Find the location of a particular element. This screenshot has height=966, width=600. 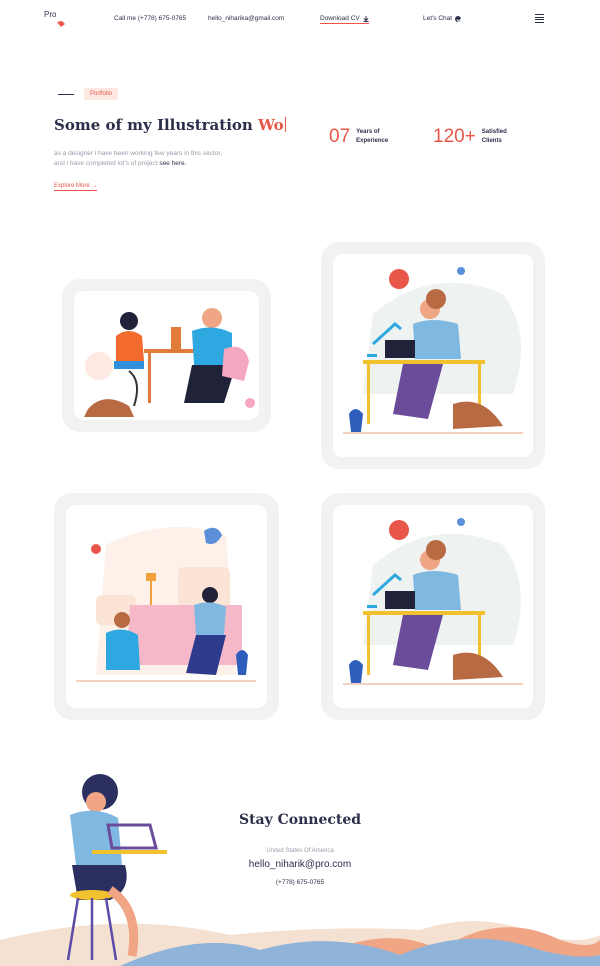

logo: Pro is located at coordinates (50, 14).